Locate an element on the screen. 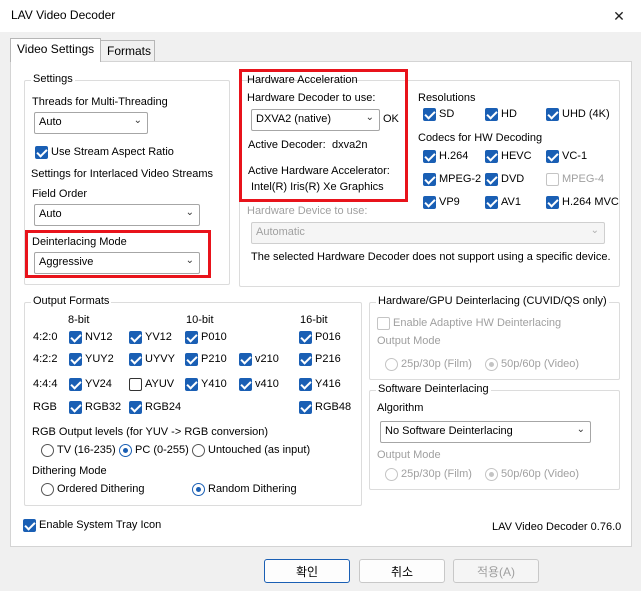 This screenshot has height=591, width=641. fmt-v210-checkbox: v210 is located at coordinates (259, 360).